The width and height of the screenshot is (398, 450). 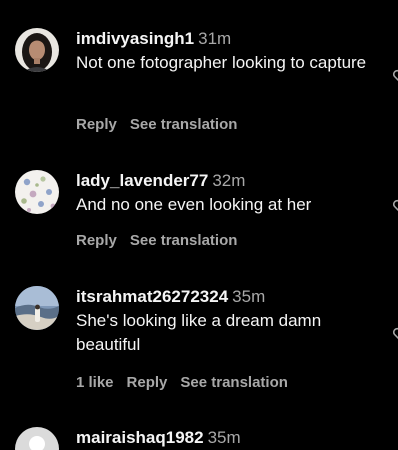 I want to click on comment-actions: 1 like Reply See translation, so click(x=188, y=383).